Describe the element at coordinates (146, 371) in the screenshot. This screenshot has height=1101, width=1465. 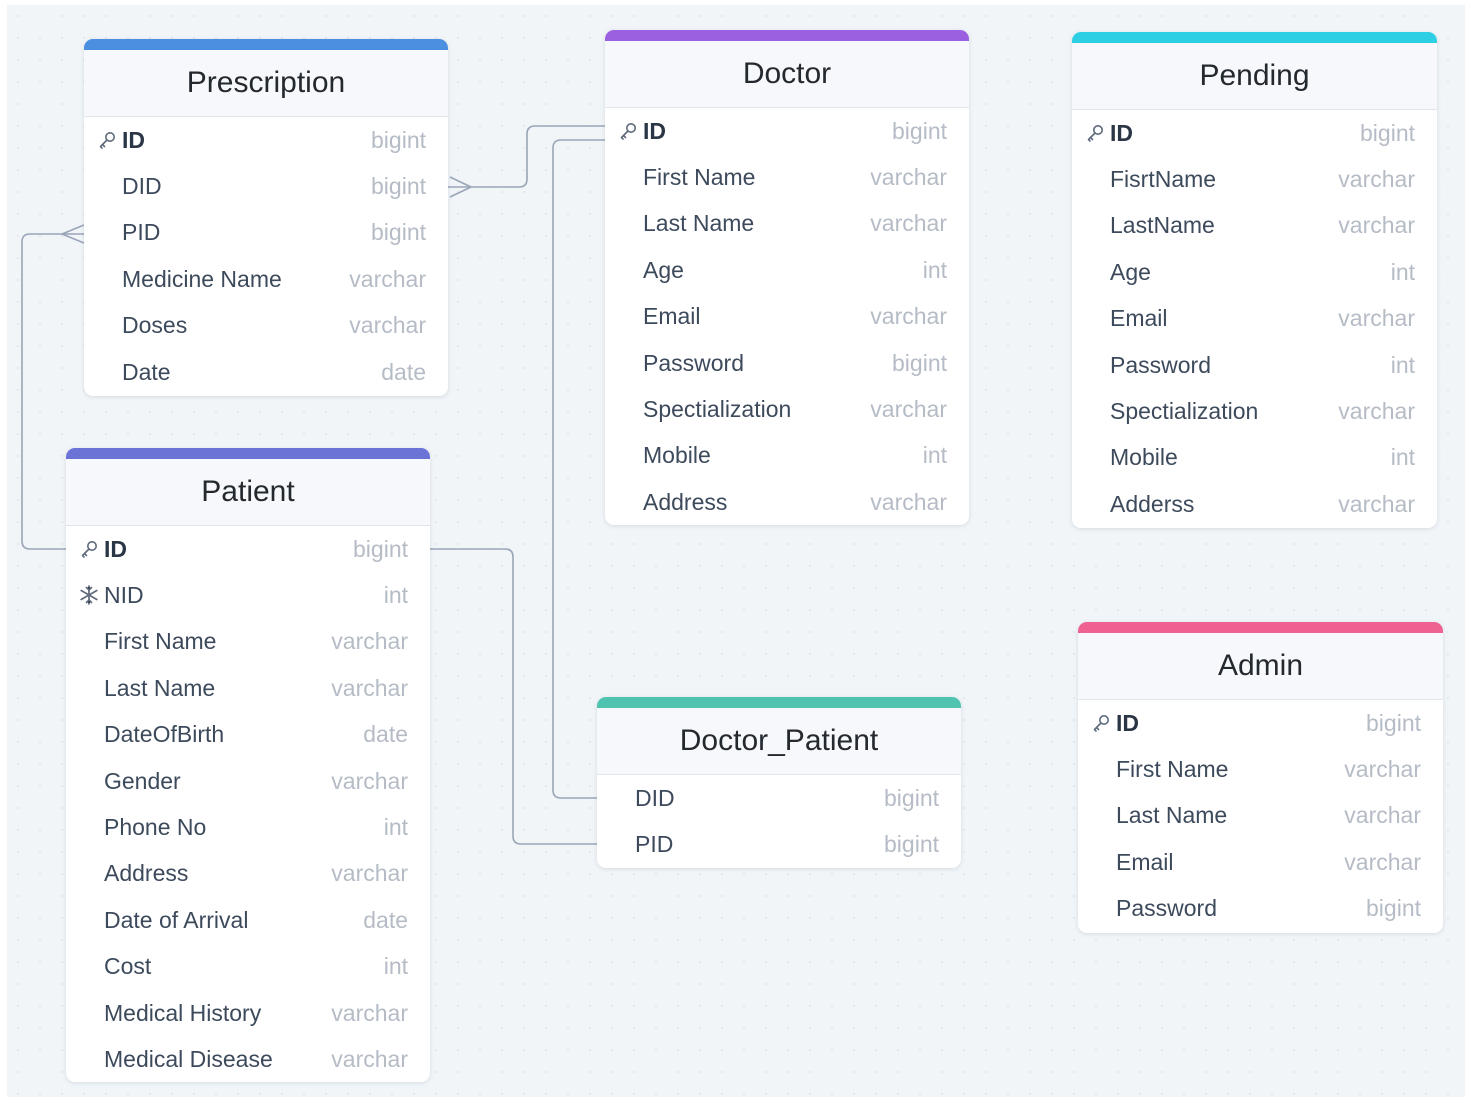
I see `field-name: Date` at that location.